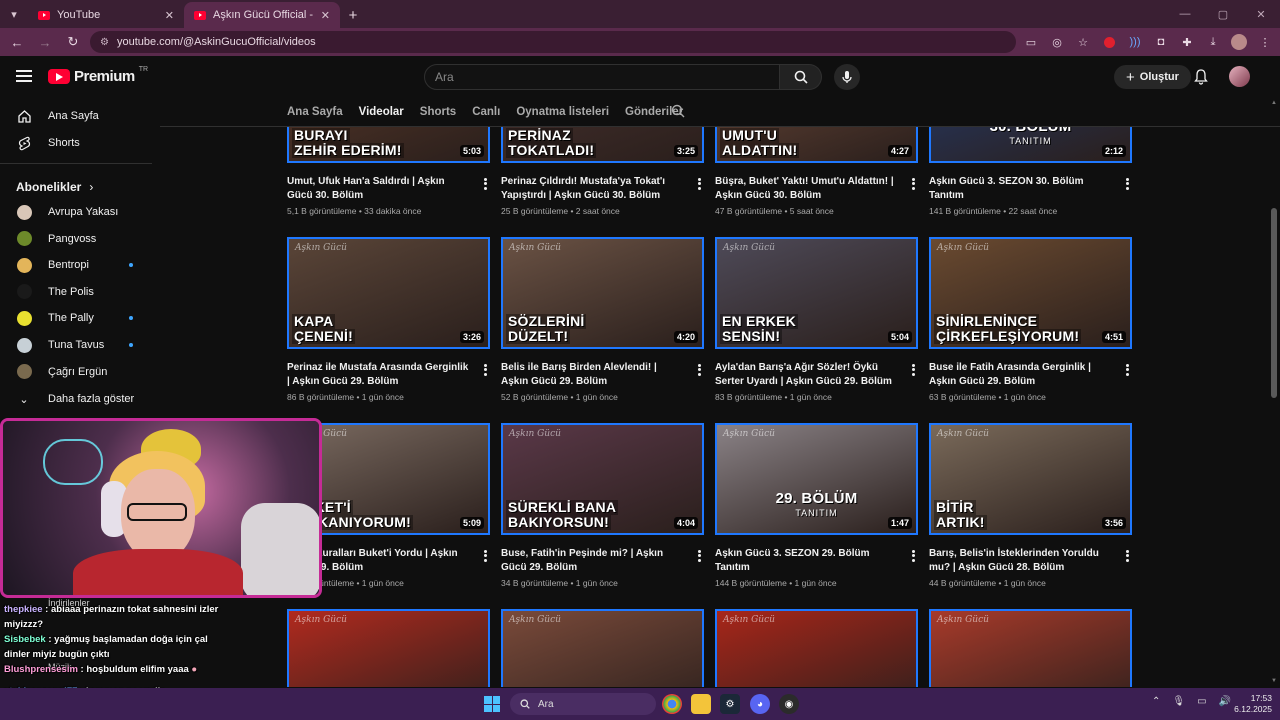 The height and width of the screenshot is (720, 1280). I want to click on video-thumbnail: Aşkın Gücü KAPA ÇENENİ! 3:26, so click(388, 293).